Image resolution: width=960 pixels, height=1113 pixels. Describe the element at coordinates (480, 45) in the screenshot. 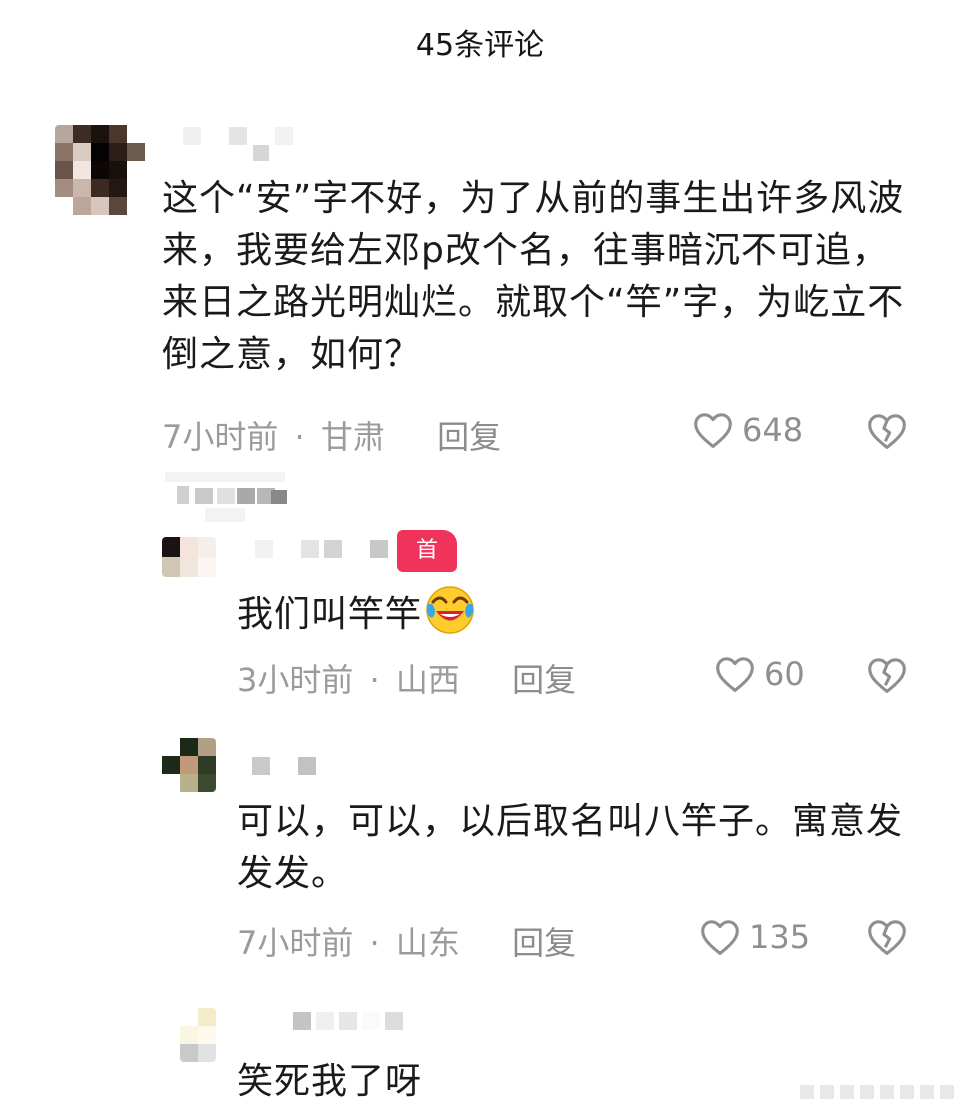

I see `comments-header-title: 45条评论` at that location.